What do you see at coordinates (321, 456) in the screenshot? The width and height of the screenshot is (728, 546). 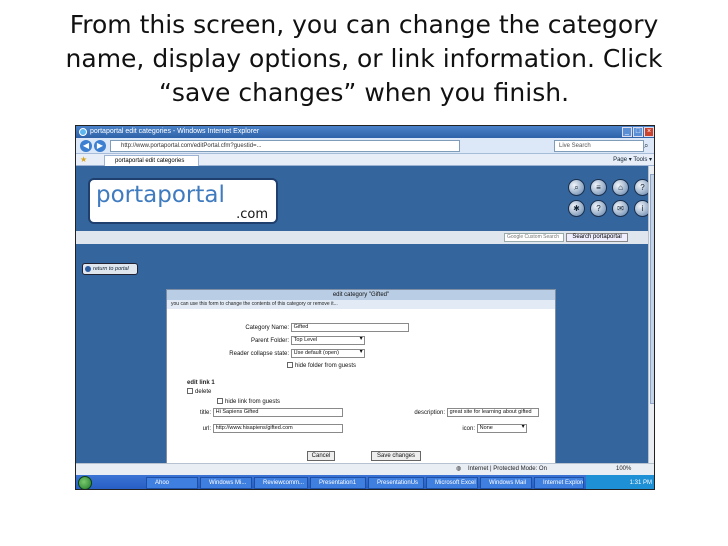 I see `cancel-button: Cancel` at bounding box center [321, 456].